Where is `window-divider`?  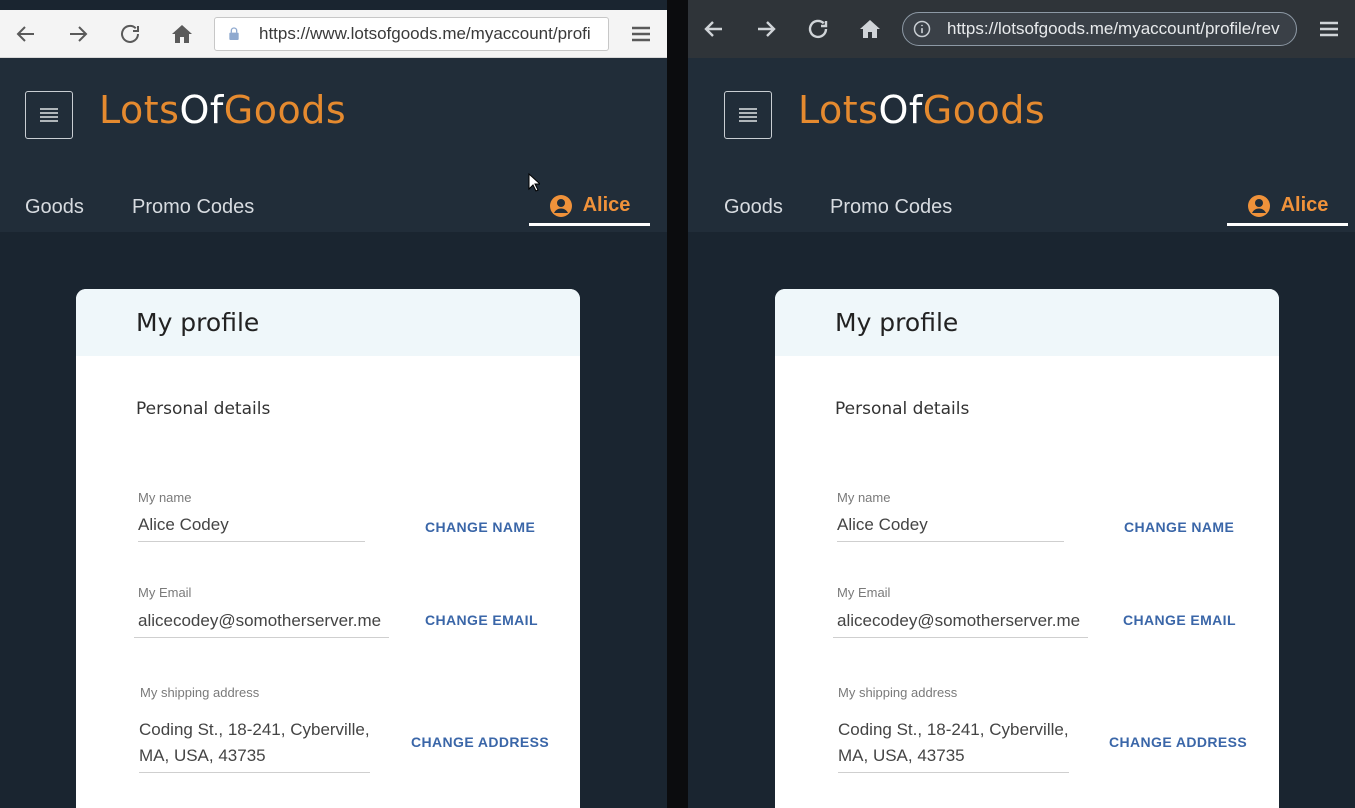 window-divider is located at coordinates (677, 404).